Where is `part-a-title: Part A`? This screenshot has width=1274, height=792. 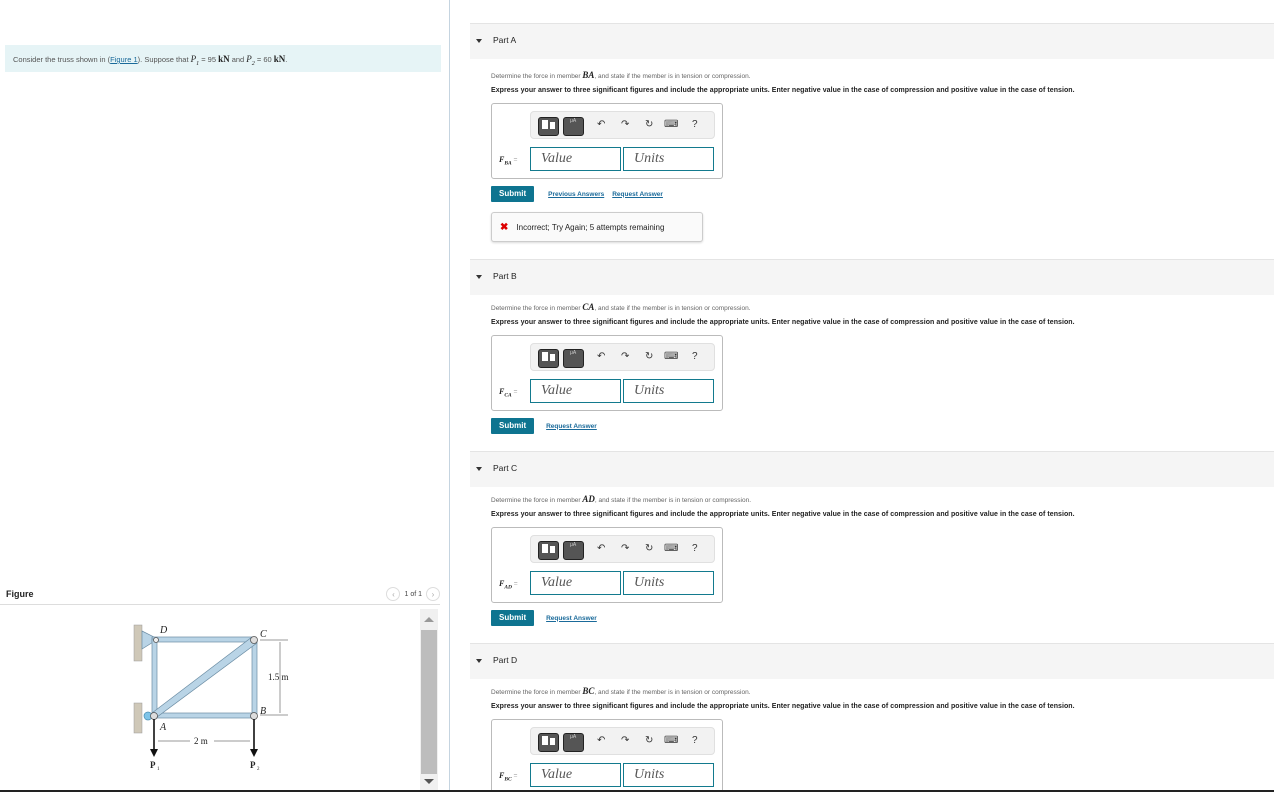
part-a-title: Part A is located at coordinates (505, 40).